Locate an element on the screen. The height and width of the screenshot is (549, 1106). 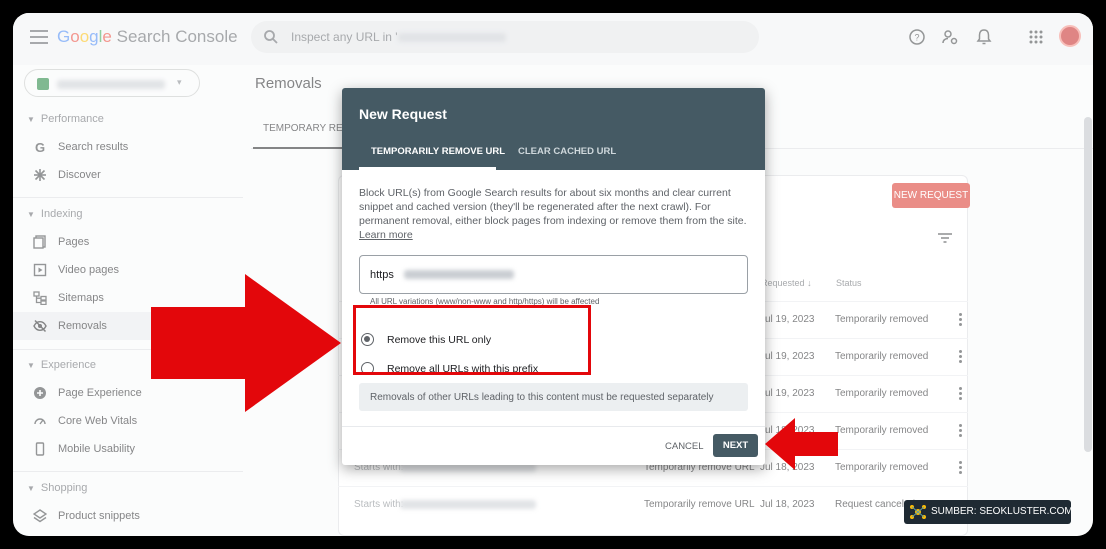
url-input: https is located at coordinates (553, 274).